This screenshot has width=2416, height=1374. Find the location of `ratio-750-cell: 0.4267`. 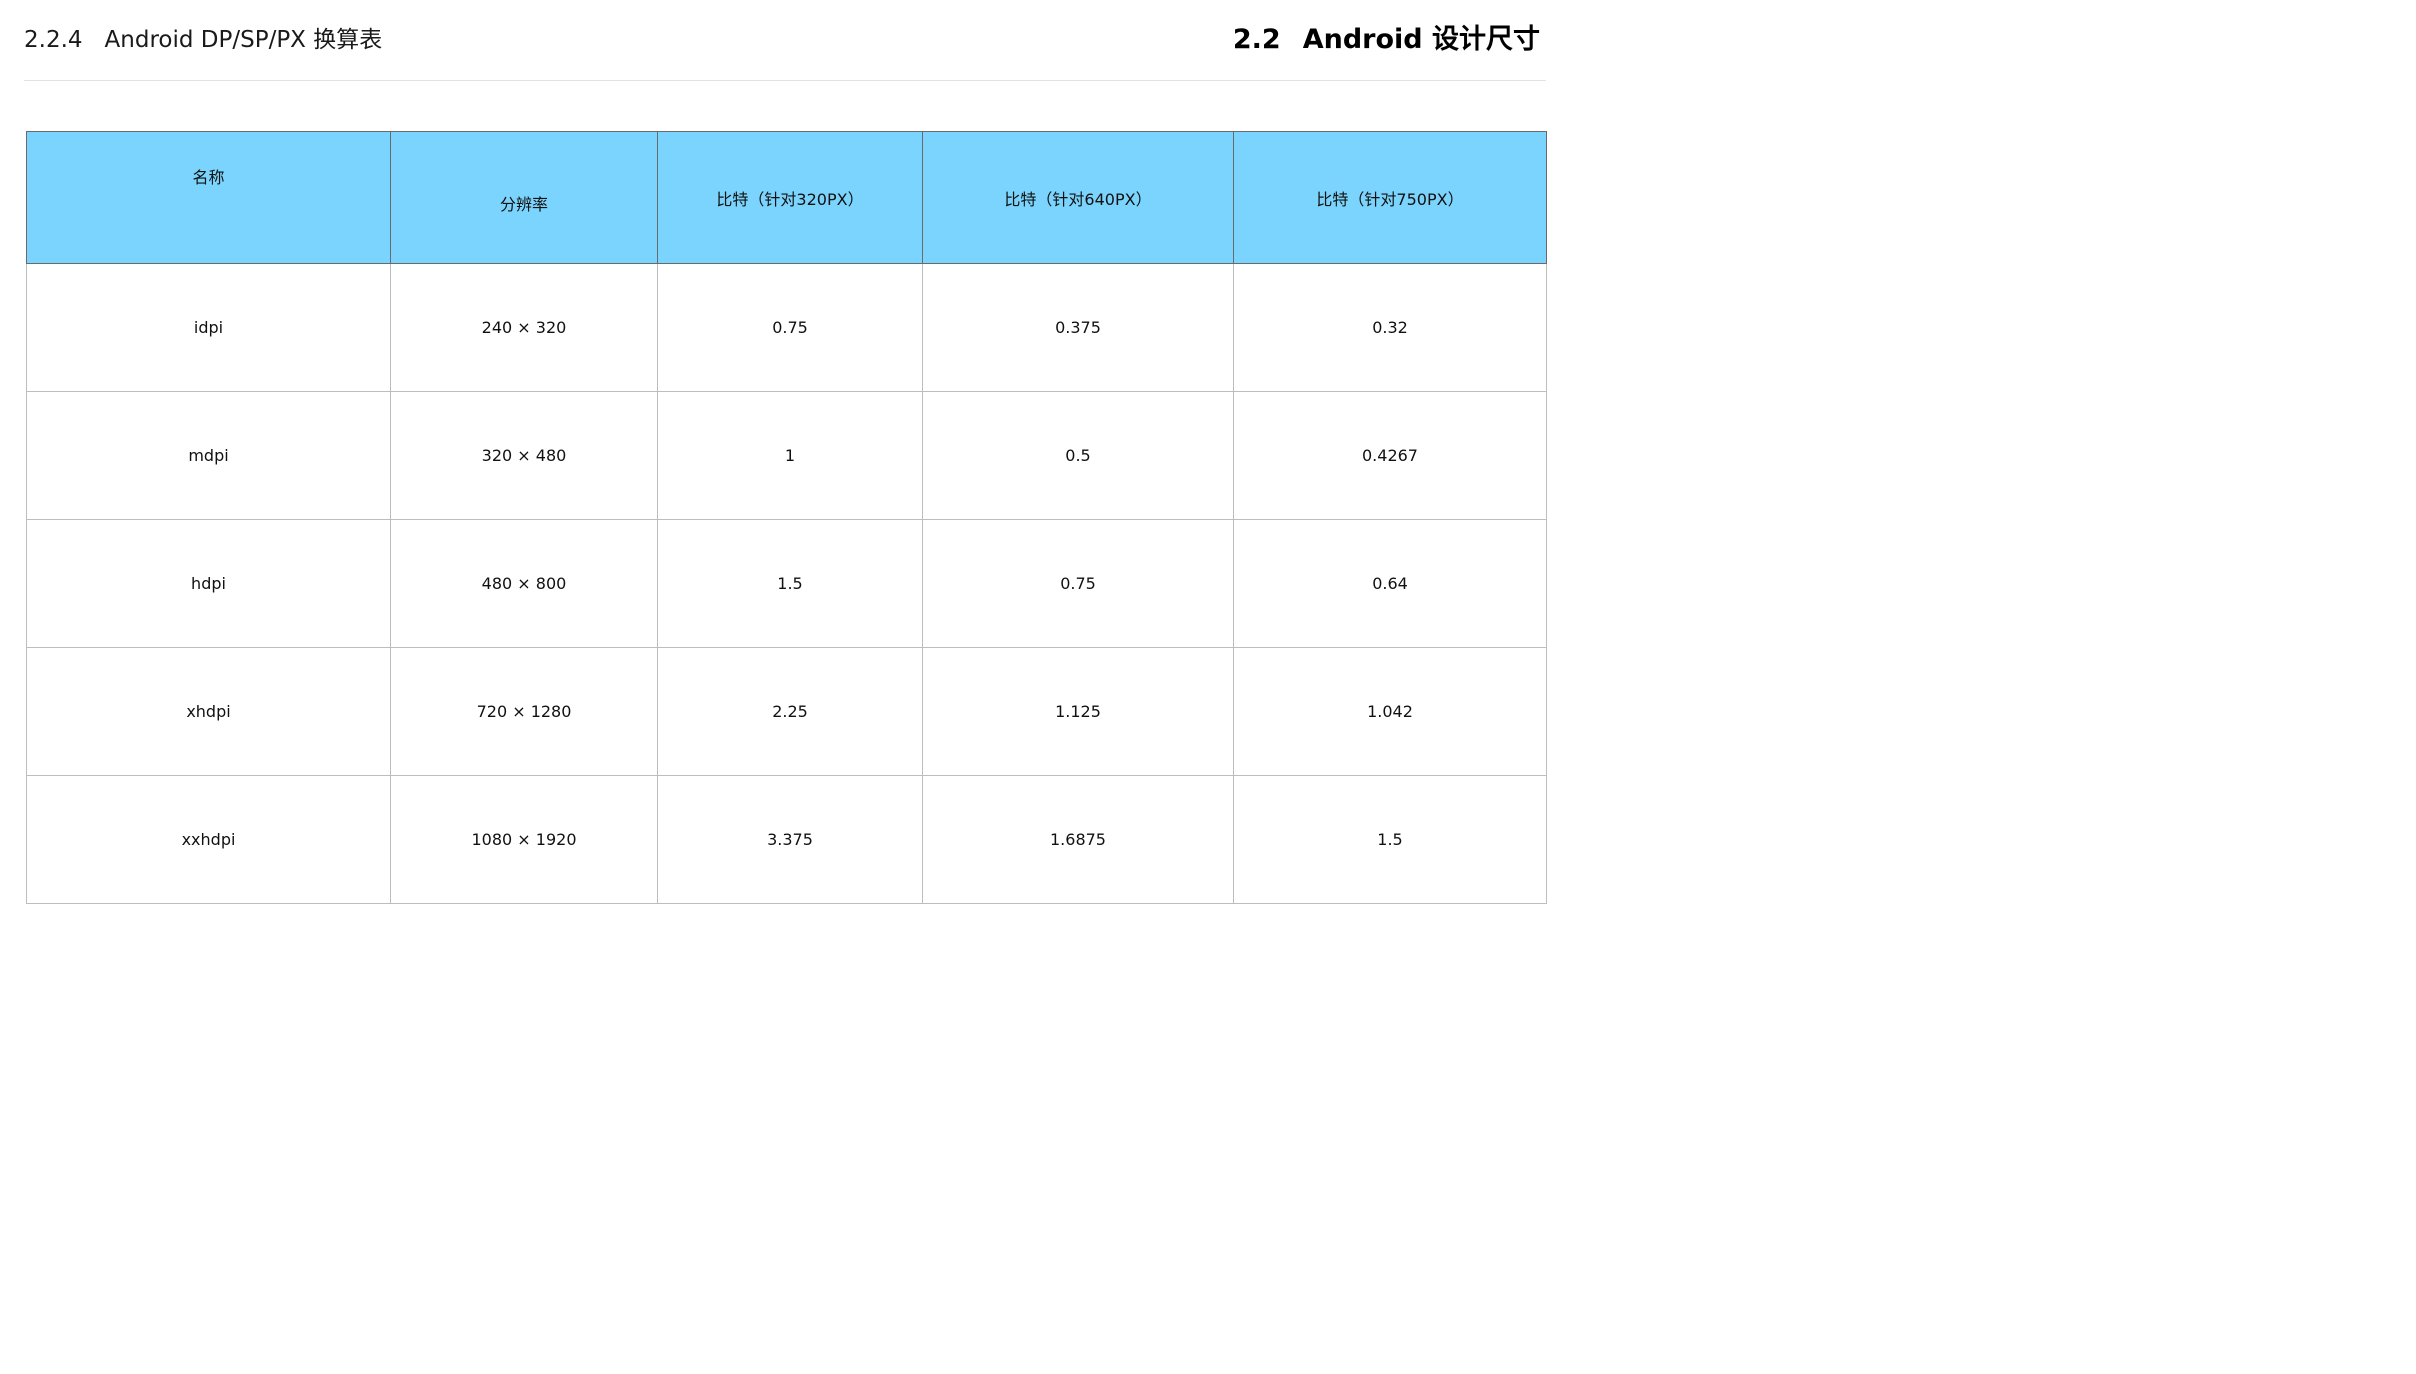

ratio-750-cell: 0.4267 is located at coordinates (1390, 455).